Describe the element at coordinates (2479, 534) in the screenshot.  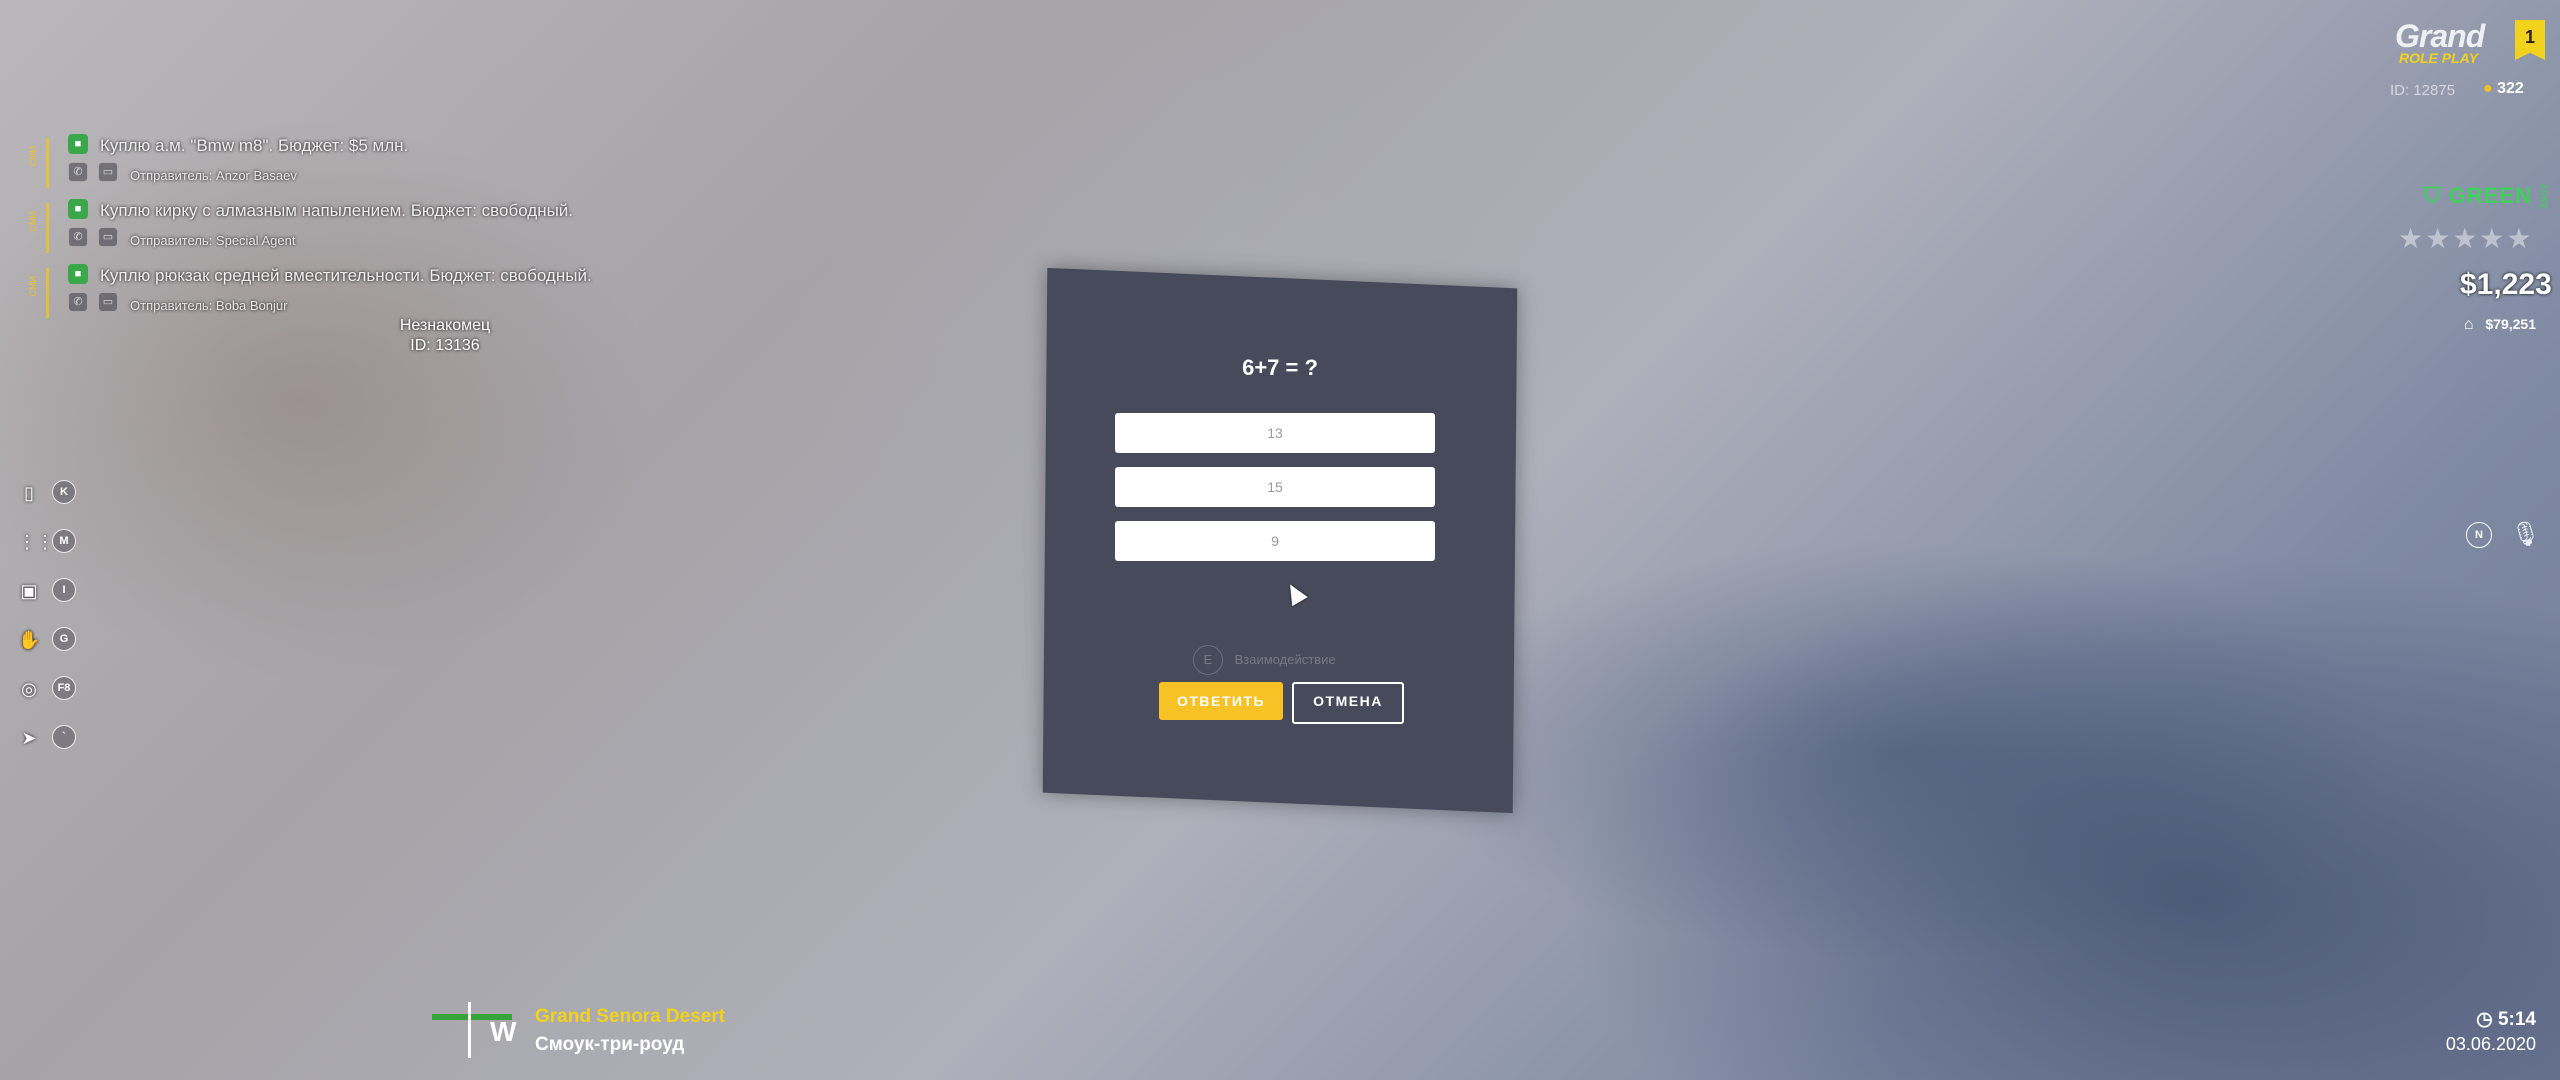
I see `voice-key: N` at that location.